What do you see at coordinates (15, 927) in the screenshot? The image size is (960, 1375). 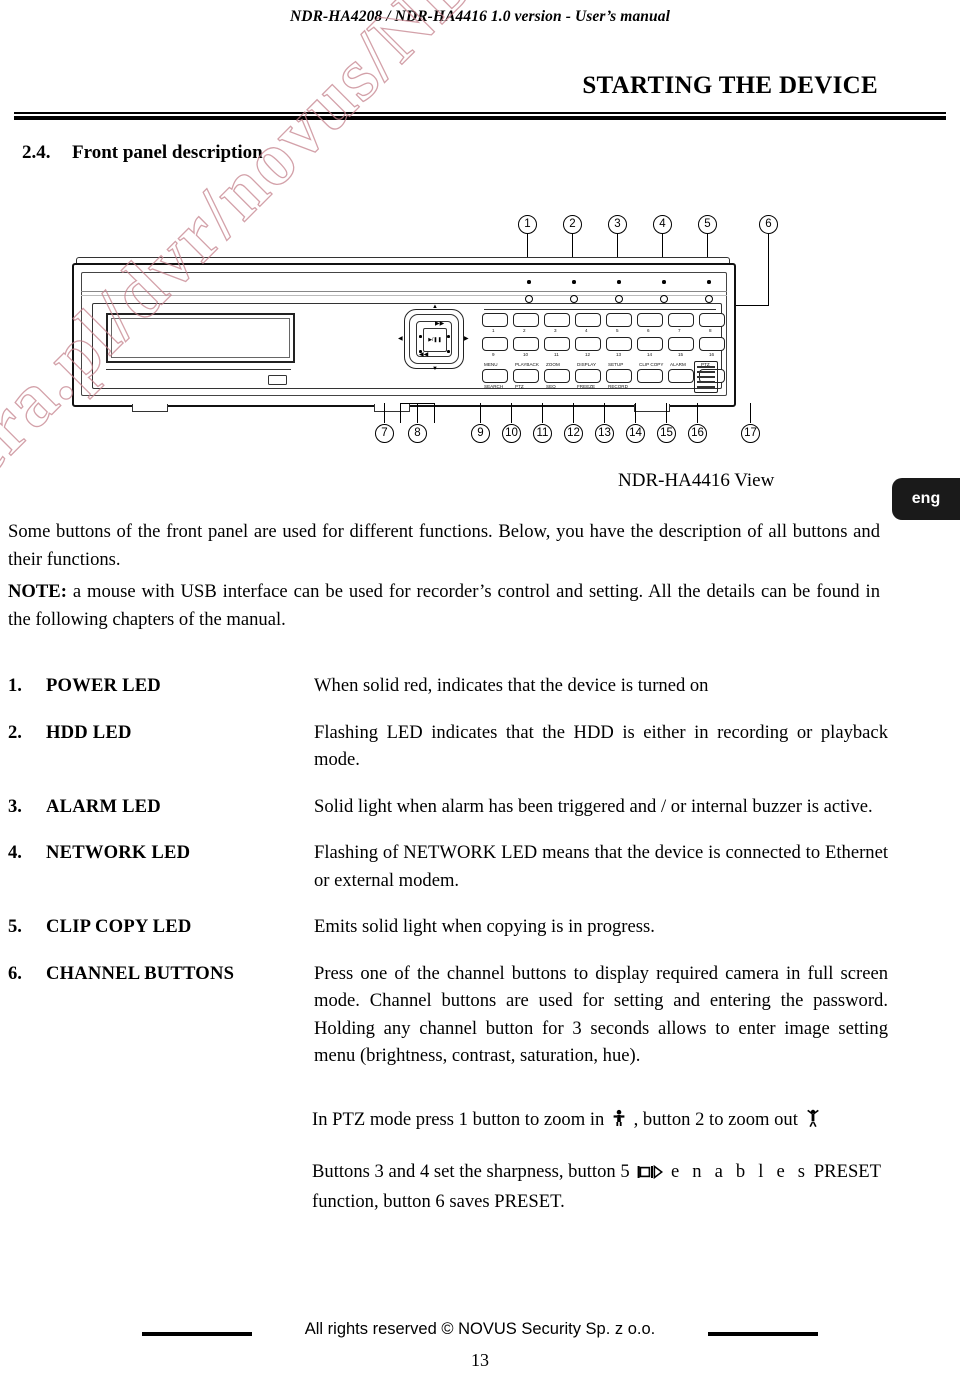 I see `definition-index: 5.` at bounding box center [15, 927].